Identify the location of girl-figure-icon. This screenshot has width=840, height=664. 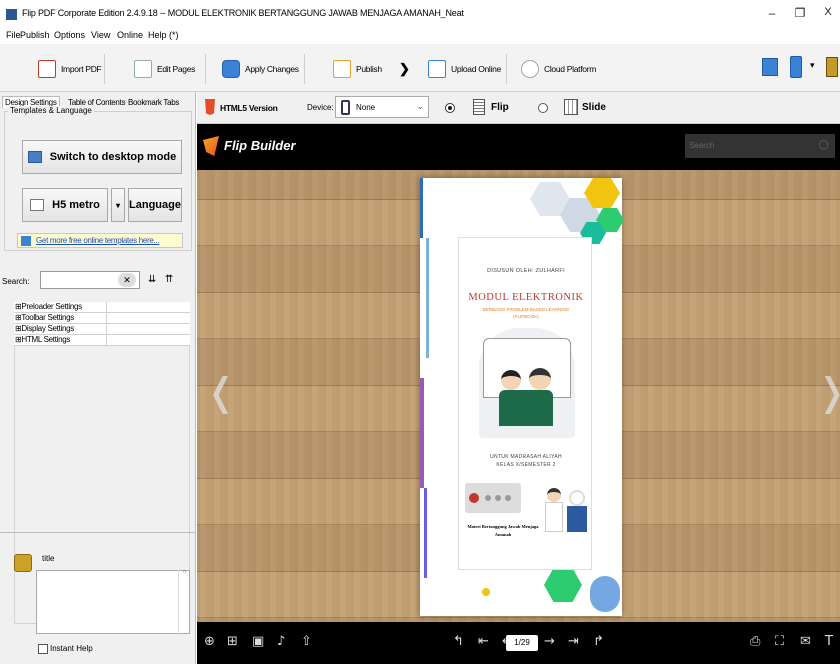
(540, 379).